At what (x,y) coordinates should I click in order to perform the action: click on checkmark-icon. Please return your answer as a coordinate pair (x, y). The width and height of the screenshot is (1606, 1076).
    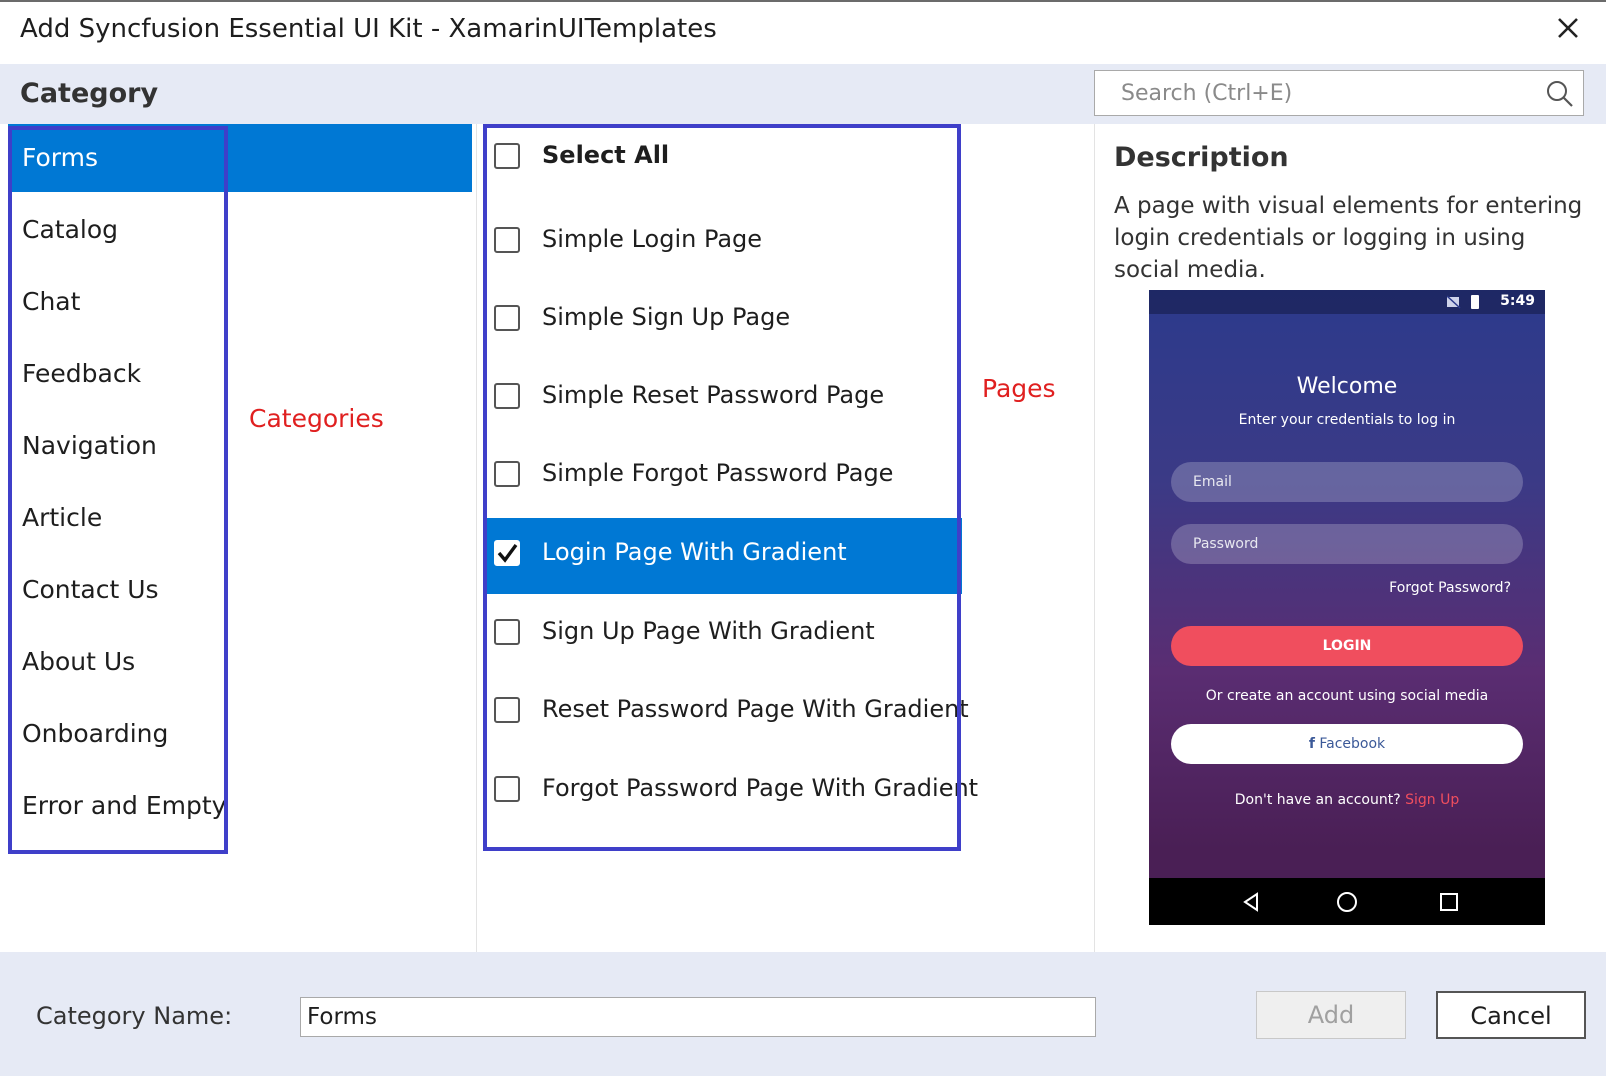
    Looking at the image, I should click on (507, 553).